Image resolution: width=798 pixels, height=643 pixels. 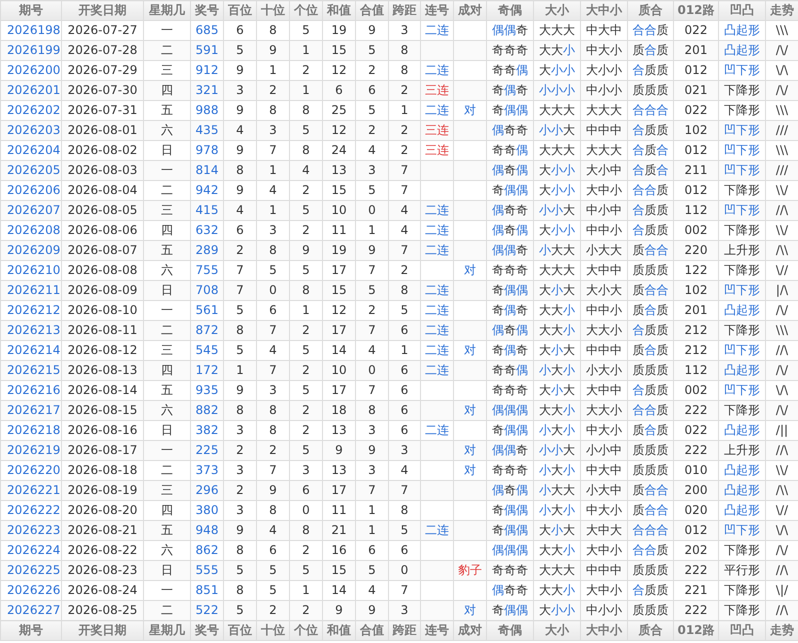 What do you see at coordinates (510, 90) in the screenshot?
I see `table-cell: 奇偶奇` at bounding box center [510, 90].